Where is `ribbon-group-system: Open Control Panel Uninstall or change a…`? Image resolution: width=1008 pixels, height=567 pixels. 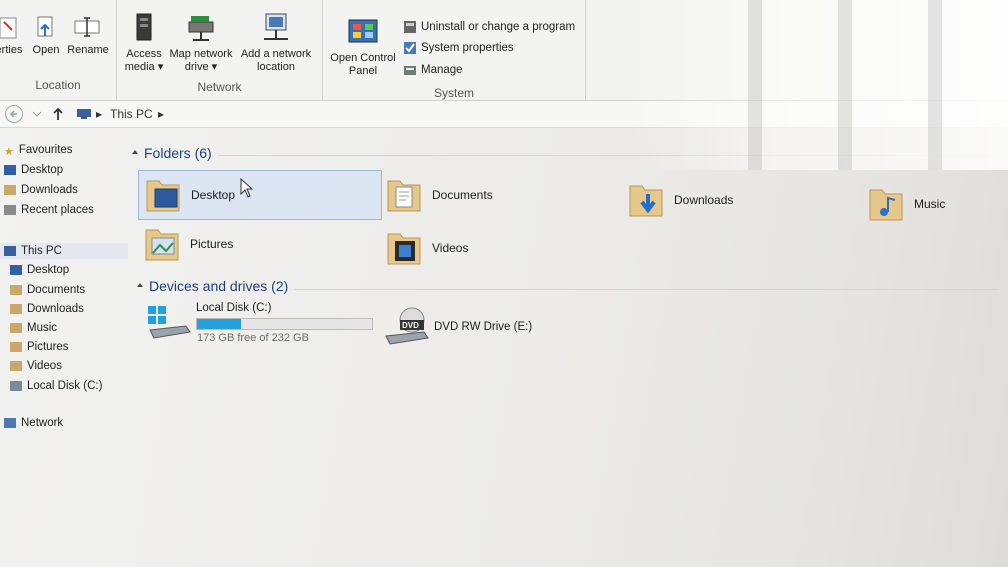 ribbon-group-system: Open Control Panel Uninstall or change a… is located at coordinates (454, 50).